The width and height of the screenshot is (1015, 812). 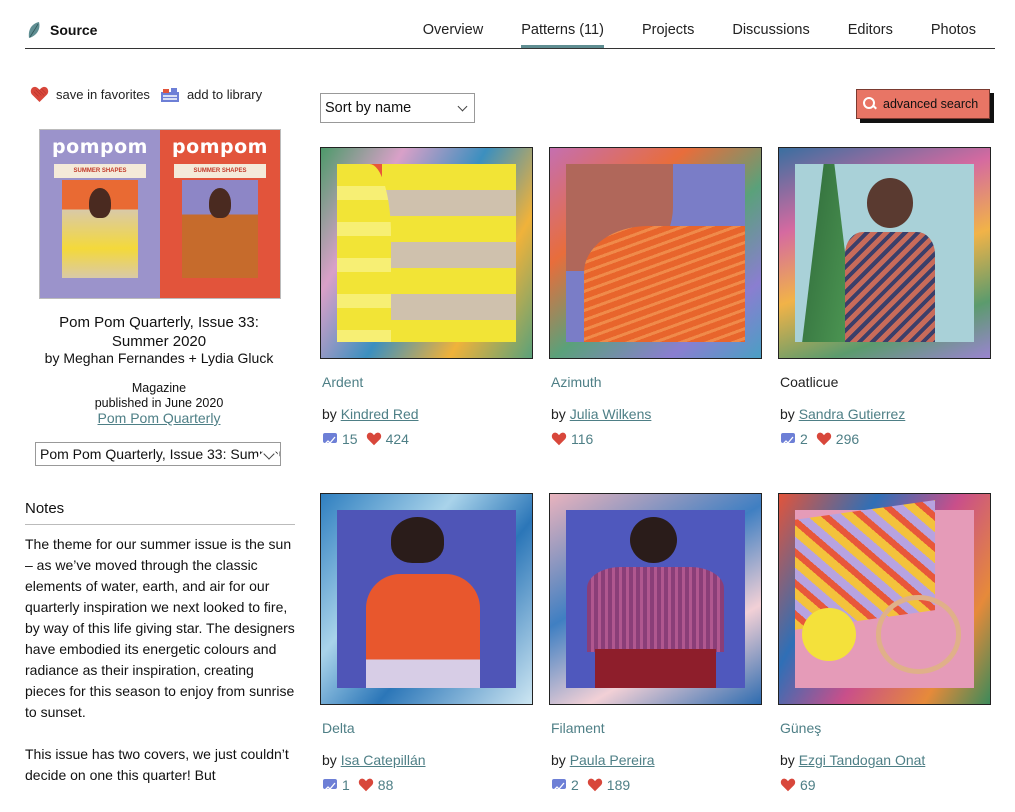 I want to click on pattern-stats: 116, so click(x=574, y=439).